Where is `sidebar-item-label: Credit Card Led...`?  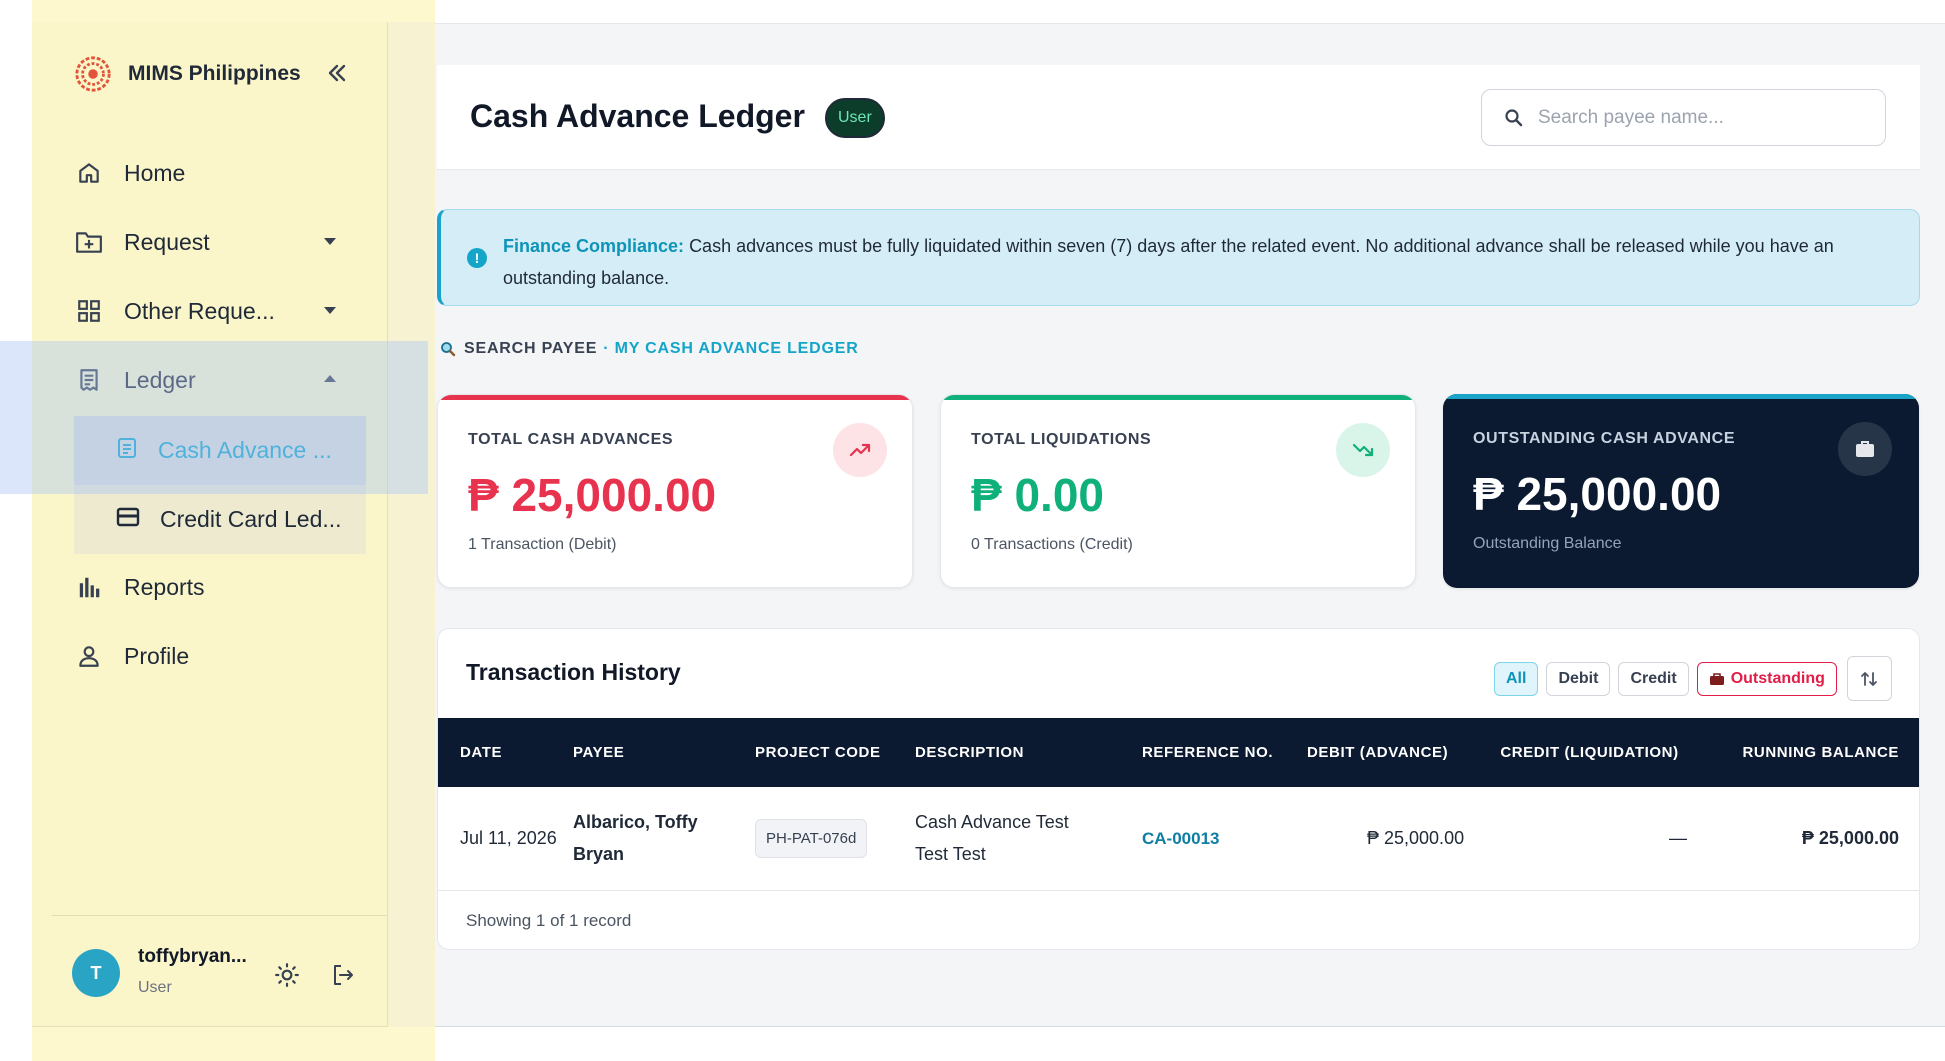 sidebar-item-label: Credit Card Led... is located at coordinates (251, 519).